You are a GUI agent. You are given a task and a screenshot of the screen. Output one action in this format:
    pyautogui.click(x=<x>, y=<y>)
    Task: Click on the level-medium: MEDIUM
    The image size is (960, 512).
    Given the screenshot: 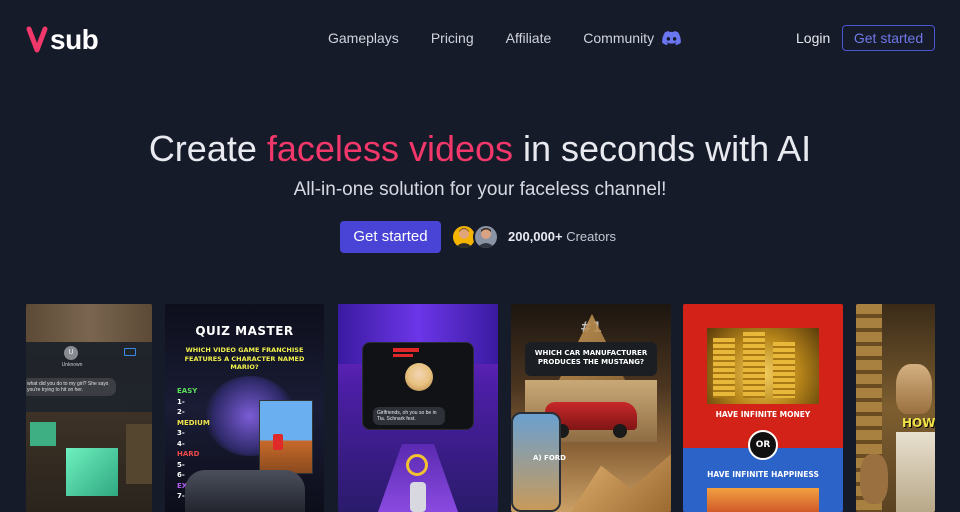 What is the action you would take?
    pyautogui.click(x=193, y=422)
    